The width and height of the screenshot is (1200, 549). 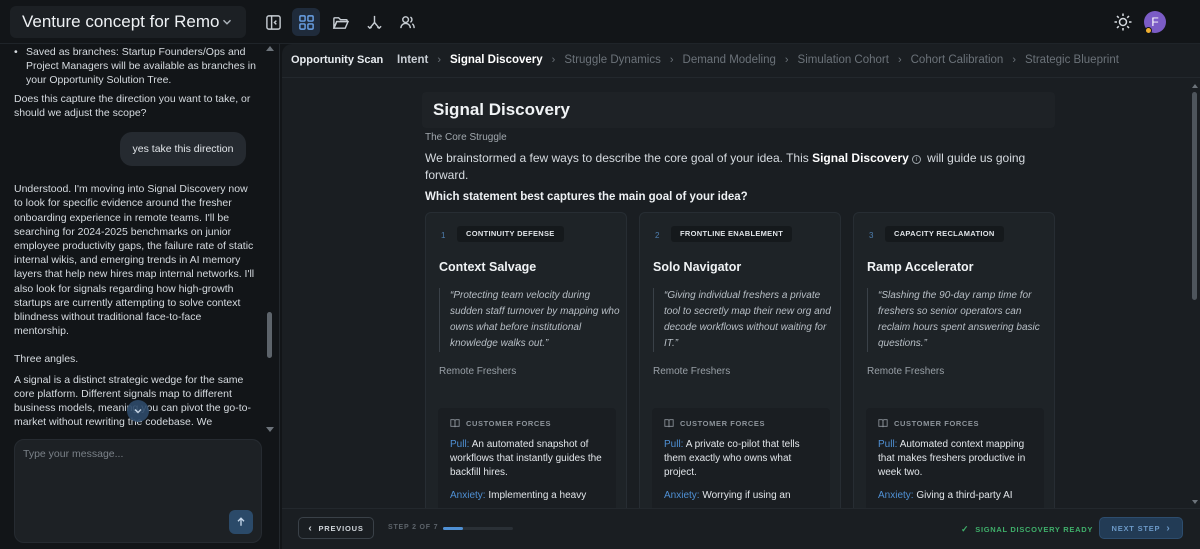 What do you see at coordinates (1148, 30) in the screenshot?
I see `status-dot` at bounding box center [1148, 30].